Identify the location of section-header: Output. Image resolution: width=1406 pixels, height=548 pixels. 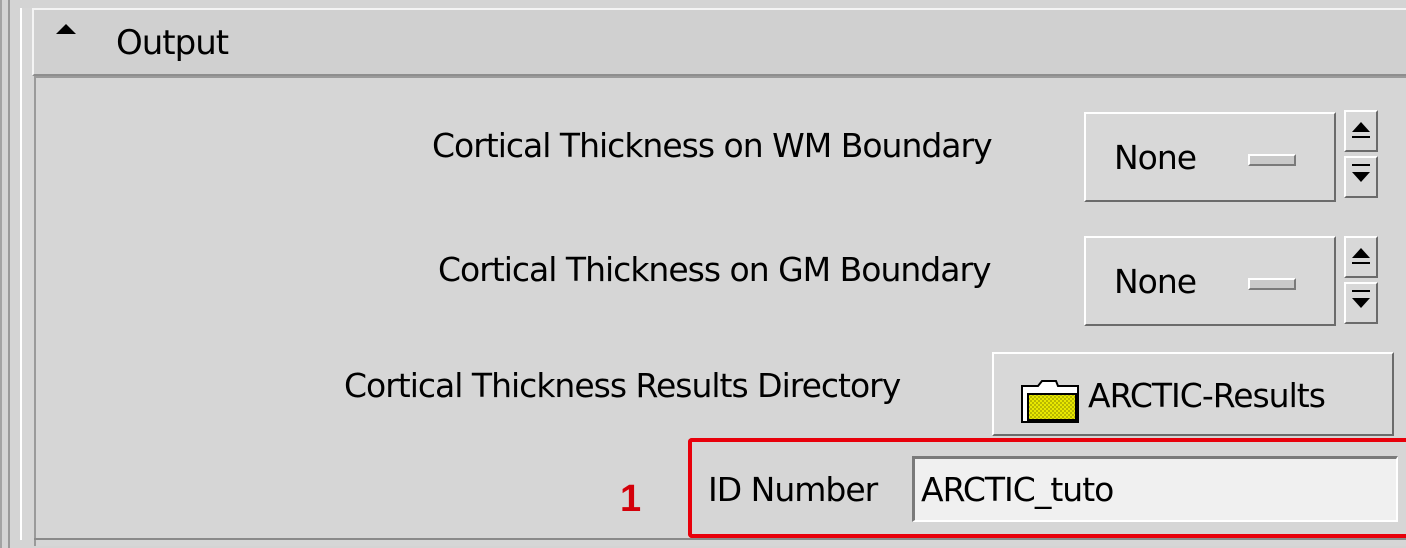
(719, 42).